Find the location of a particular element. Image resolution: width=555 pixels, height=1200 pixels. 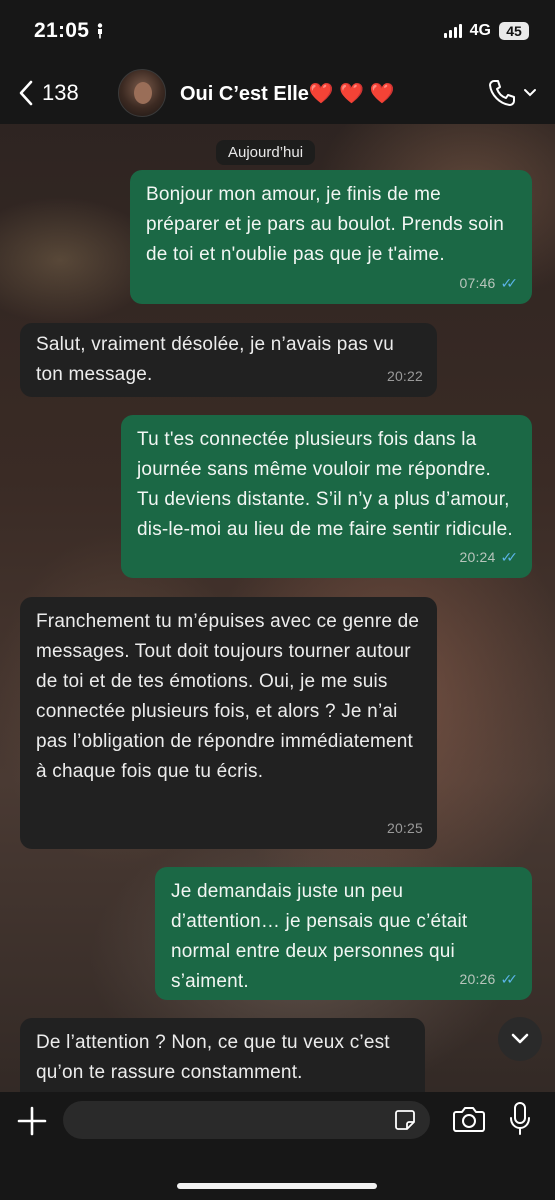

message-input-box is located at coordinates (246, 1120).